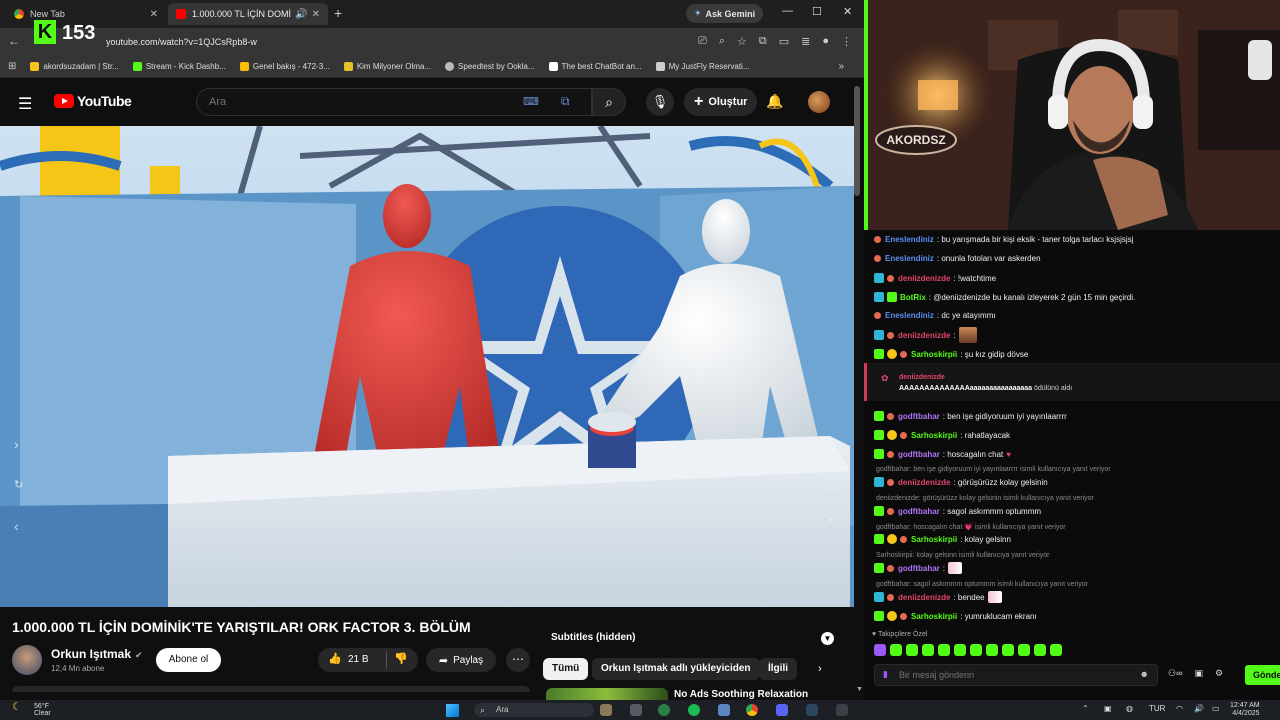  I want to click on account-avatar, so click(819, 102).